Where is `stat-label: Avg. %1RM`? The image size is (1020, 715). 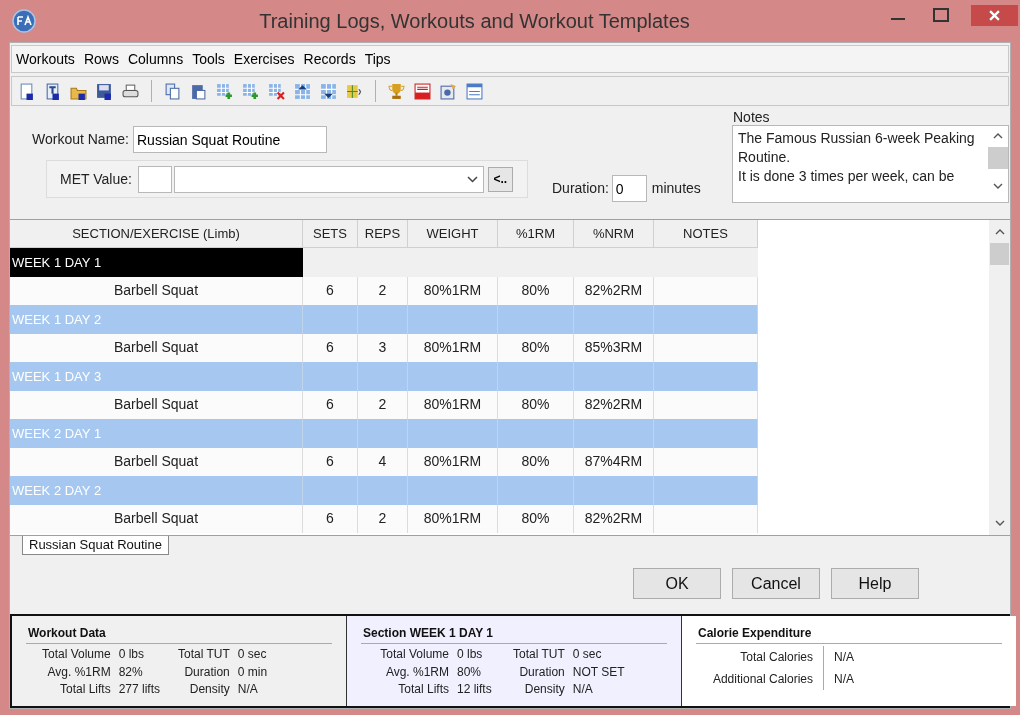 stat-label: Avg. %1RM is located at coordinates (416, 672).